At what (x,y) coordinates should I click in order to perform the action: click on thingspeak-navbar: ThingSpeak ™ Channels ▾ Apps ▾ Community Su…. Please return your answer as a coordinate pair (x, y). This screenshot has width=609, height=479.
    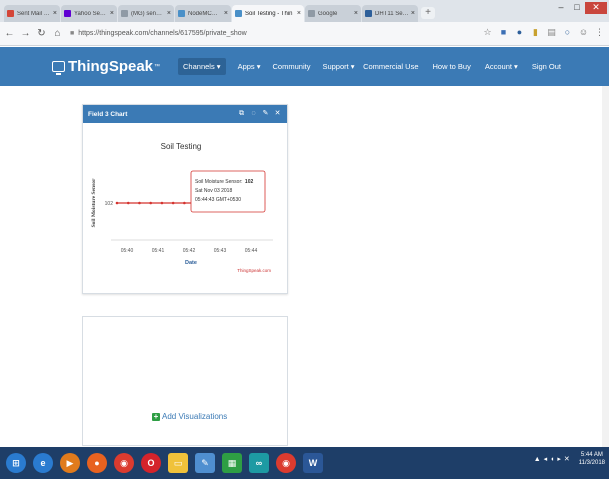
    Looking at the image, I should click on (304, 66).